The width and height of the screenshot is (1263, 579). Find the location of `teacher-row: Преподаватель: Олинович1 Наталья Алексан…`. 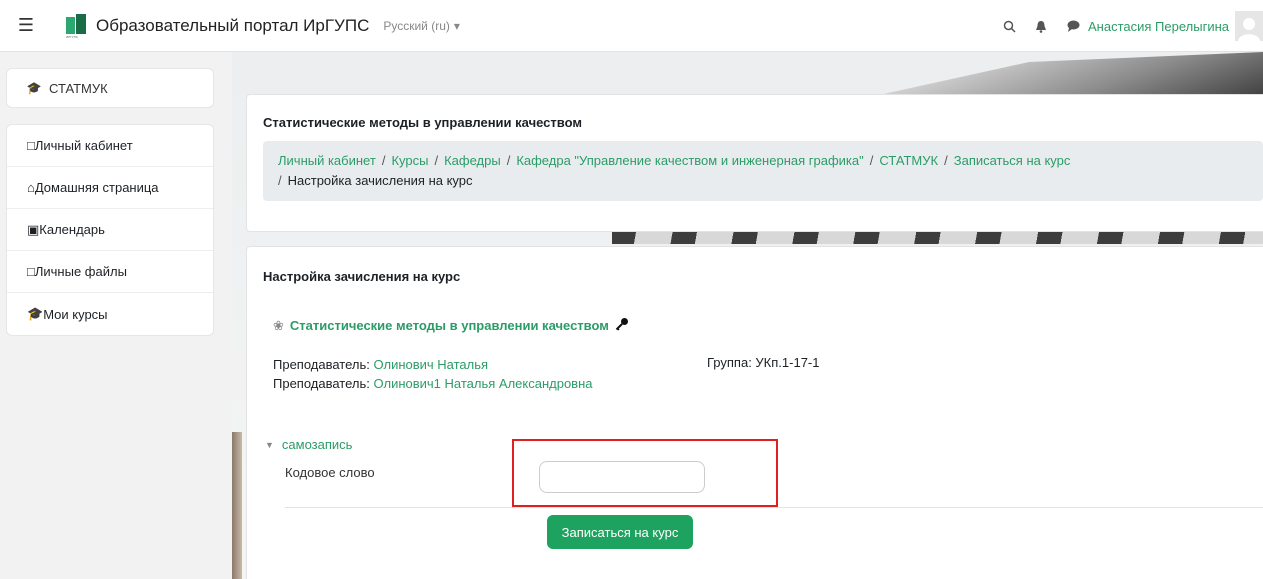

teacher-row: Преподаватель: Олинович1 Наталья Алексан… is located at coordinates (433, 383).